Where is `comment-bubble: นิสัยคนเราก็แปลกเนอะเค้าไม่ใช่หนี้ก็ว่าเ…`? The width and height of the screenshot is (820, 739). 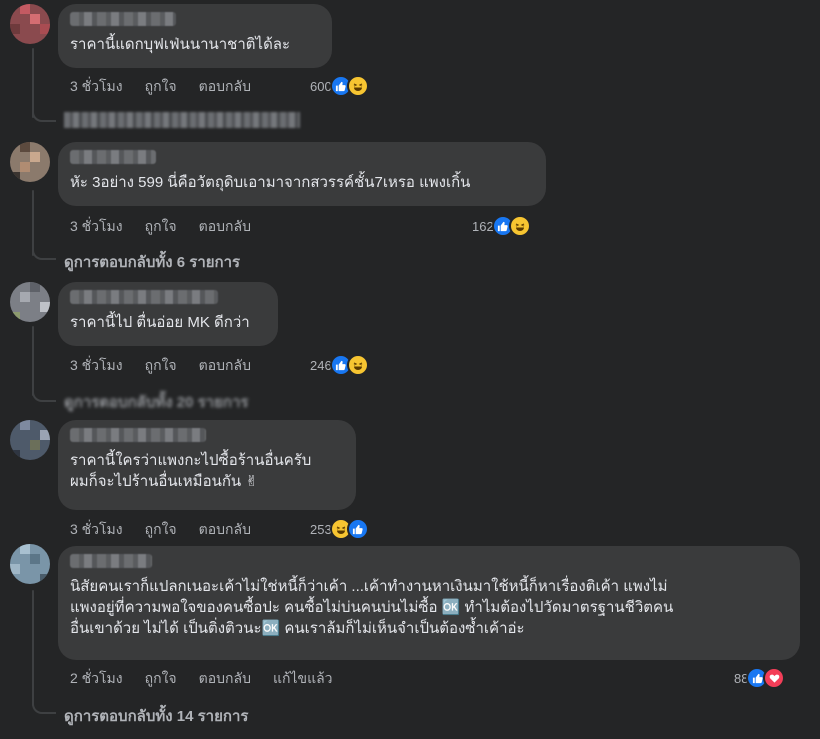 comment-bubble: นิสัยคนเราก็แปลกเนอะเค้าไม่ใช่หนี้ก็ว่าเ… is located at coordinates (429, 603).